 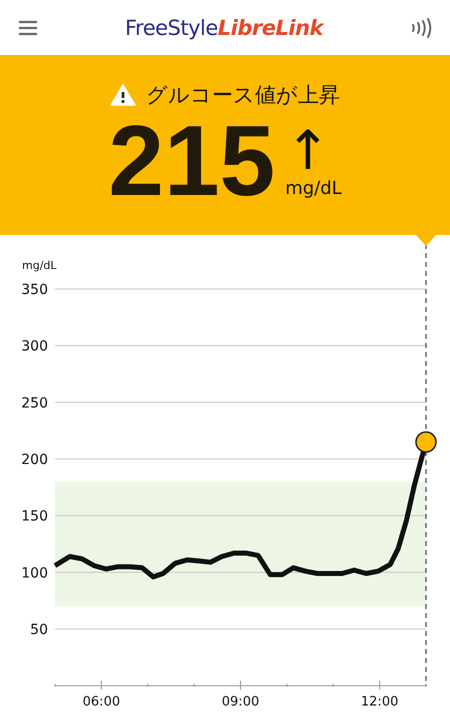 I want to click on y-tick-label: 150, so click(x=34, y=516).